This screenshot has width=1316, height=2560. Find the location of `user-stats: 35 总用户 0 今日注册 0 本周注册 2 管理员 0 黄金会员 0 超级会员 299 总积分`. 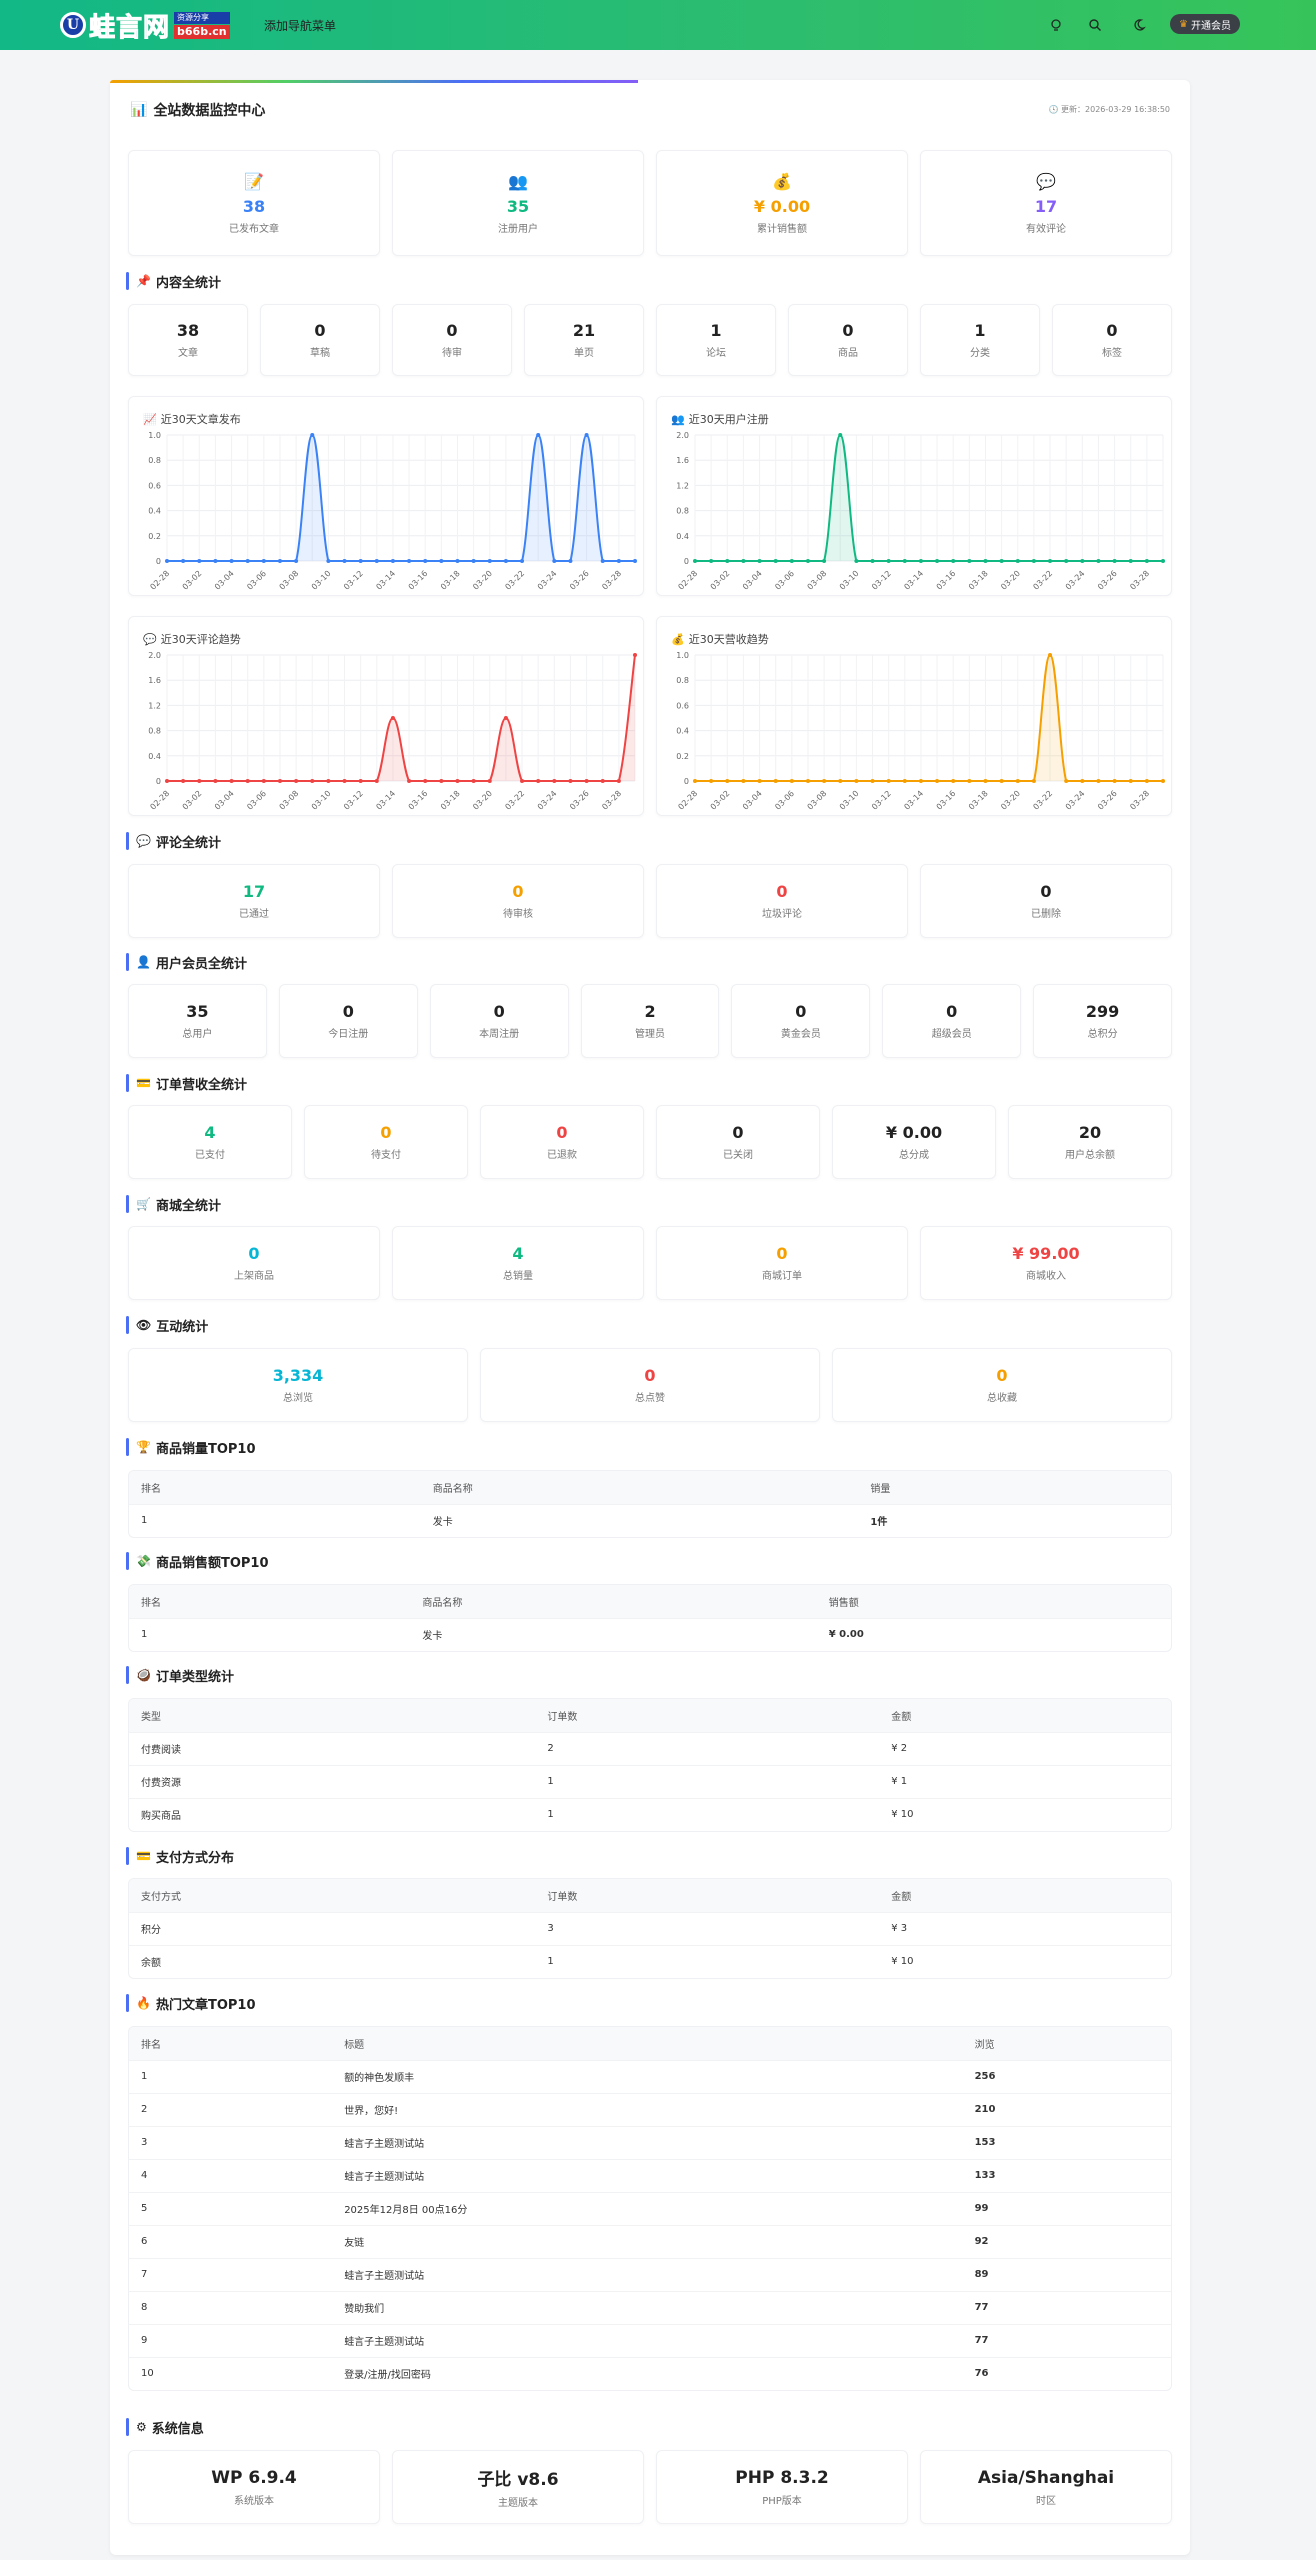

user-stats: 35 总用户 0 今日注册 0 本周注册 2 管理员 0 黄金会员 0 超级会员 299 总积分 is located at coordinates (650, 1021).